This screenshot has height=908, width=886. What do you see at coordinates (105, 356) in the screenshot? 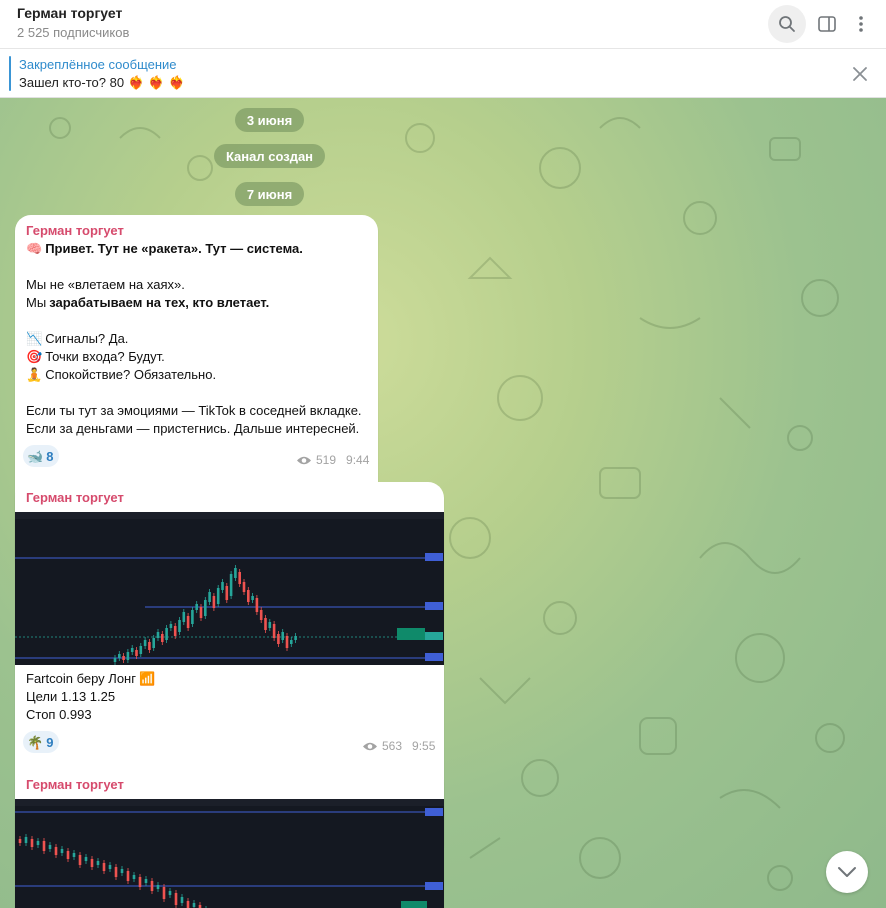
I see `message-text: Точки входа? Будут.` at bounding box center [105, 356].